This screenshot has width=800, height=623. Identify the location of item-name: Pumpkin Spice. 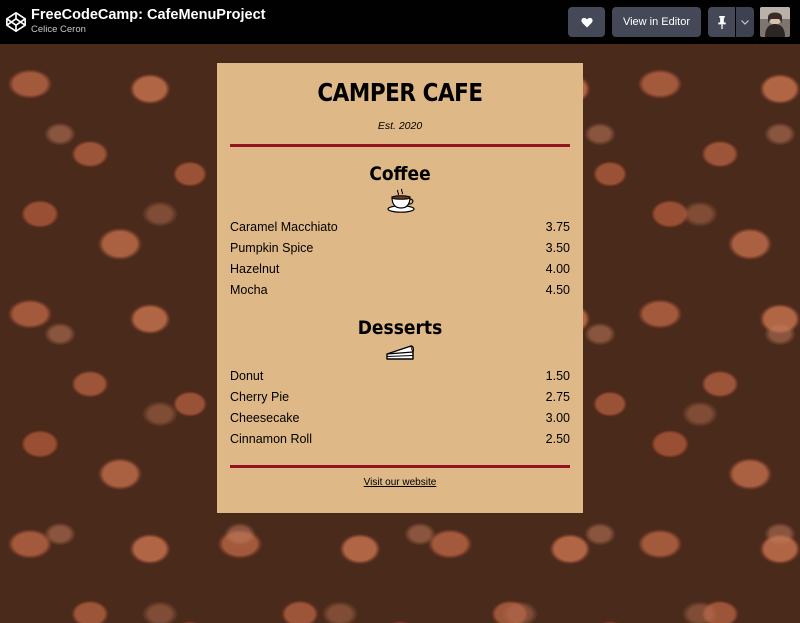
(272, 248).